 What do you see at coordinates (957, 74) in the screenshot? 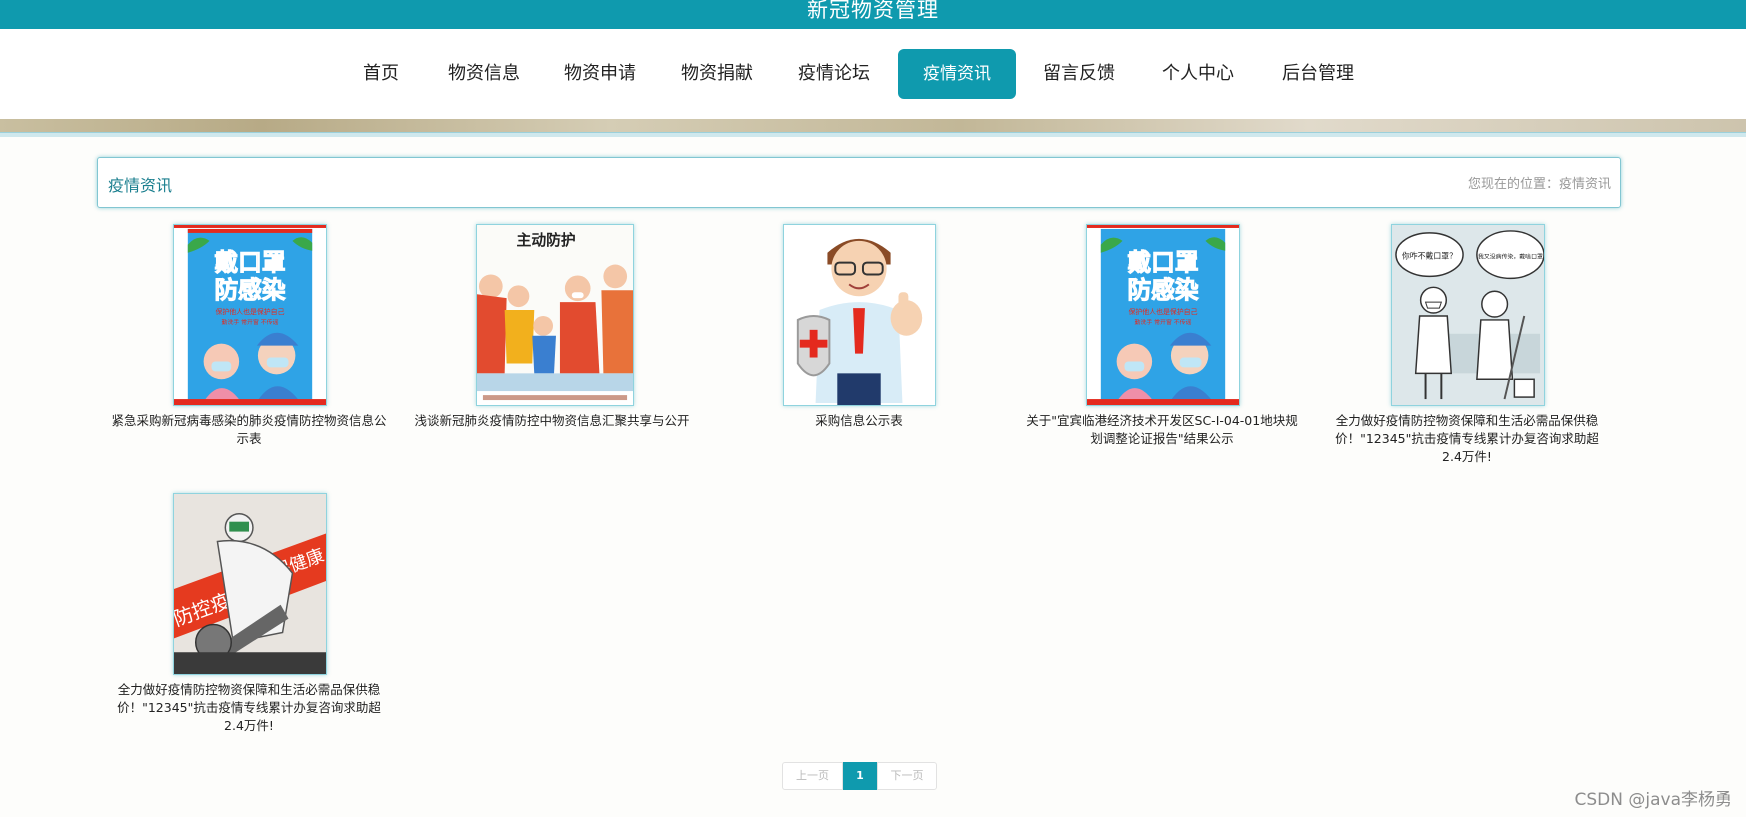
I see `nav-epidemic-news: 疫情资讯` at bounding box center [957, 74].